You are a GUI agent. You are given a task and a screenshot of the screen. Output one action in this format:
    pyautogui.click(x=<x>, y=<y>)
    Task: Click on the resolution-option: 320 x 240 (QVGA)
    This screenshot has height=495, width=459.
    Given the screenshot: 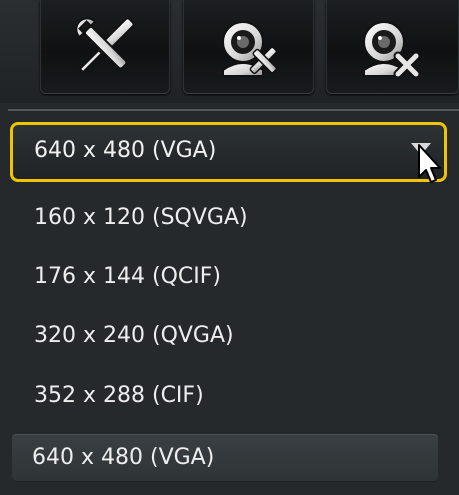 What is the action you would take?
    pyautogui.click(x=228, y=336)
    